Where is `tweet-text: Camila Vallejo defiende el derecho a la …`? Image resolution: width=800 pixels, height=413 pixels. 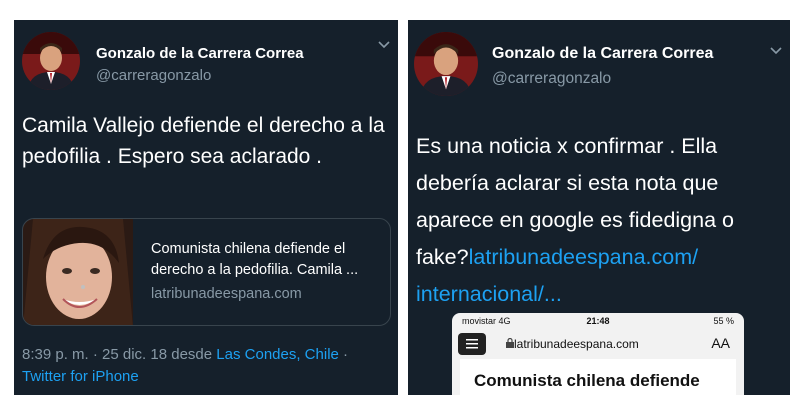
tweet-text: Camila Vallejo defiende el derecho a la … is located at coordinates (203, 141).